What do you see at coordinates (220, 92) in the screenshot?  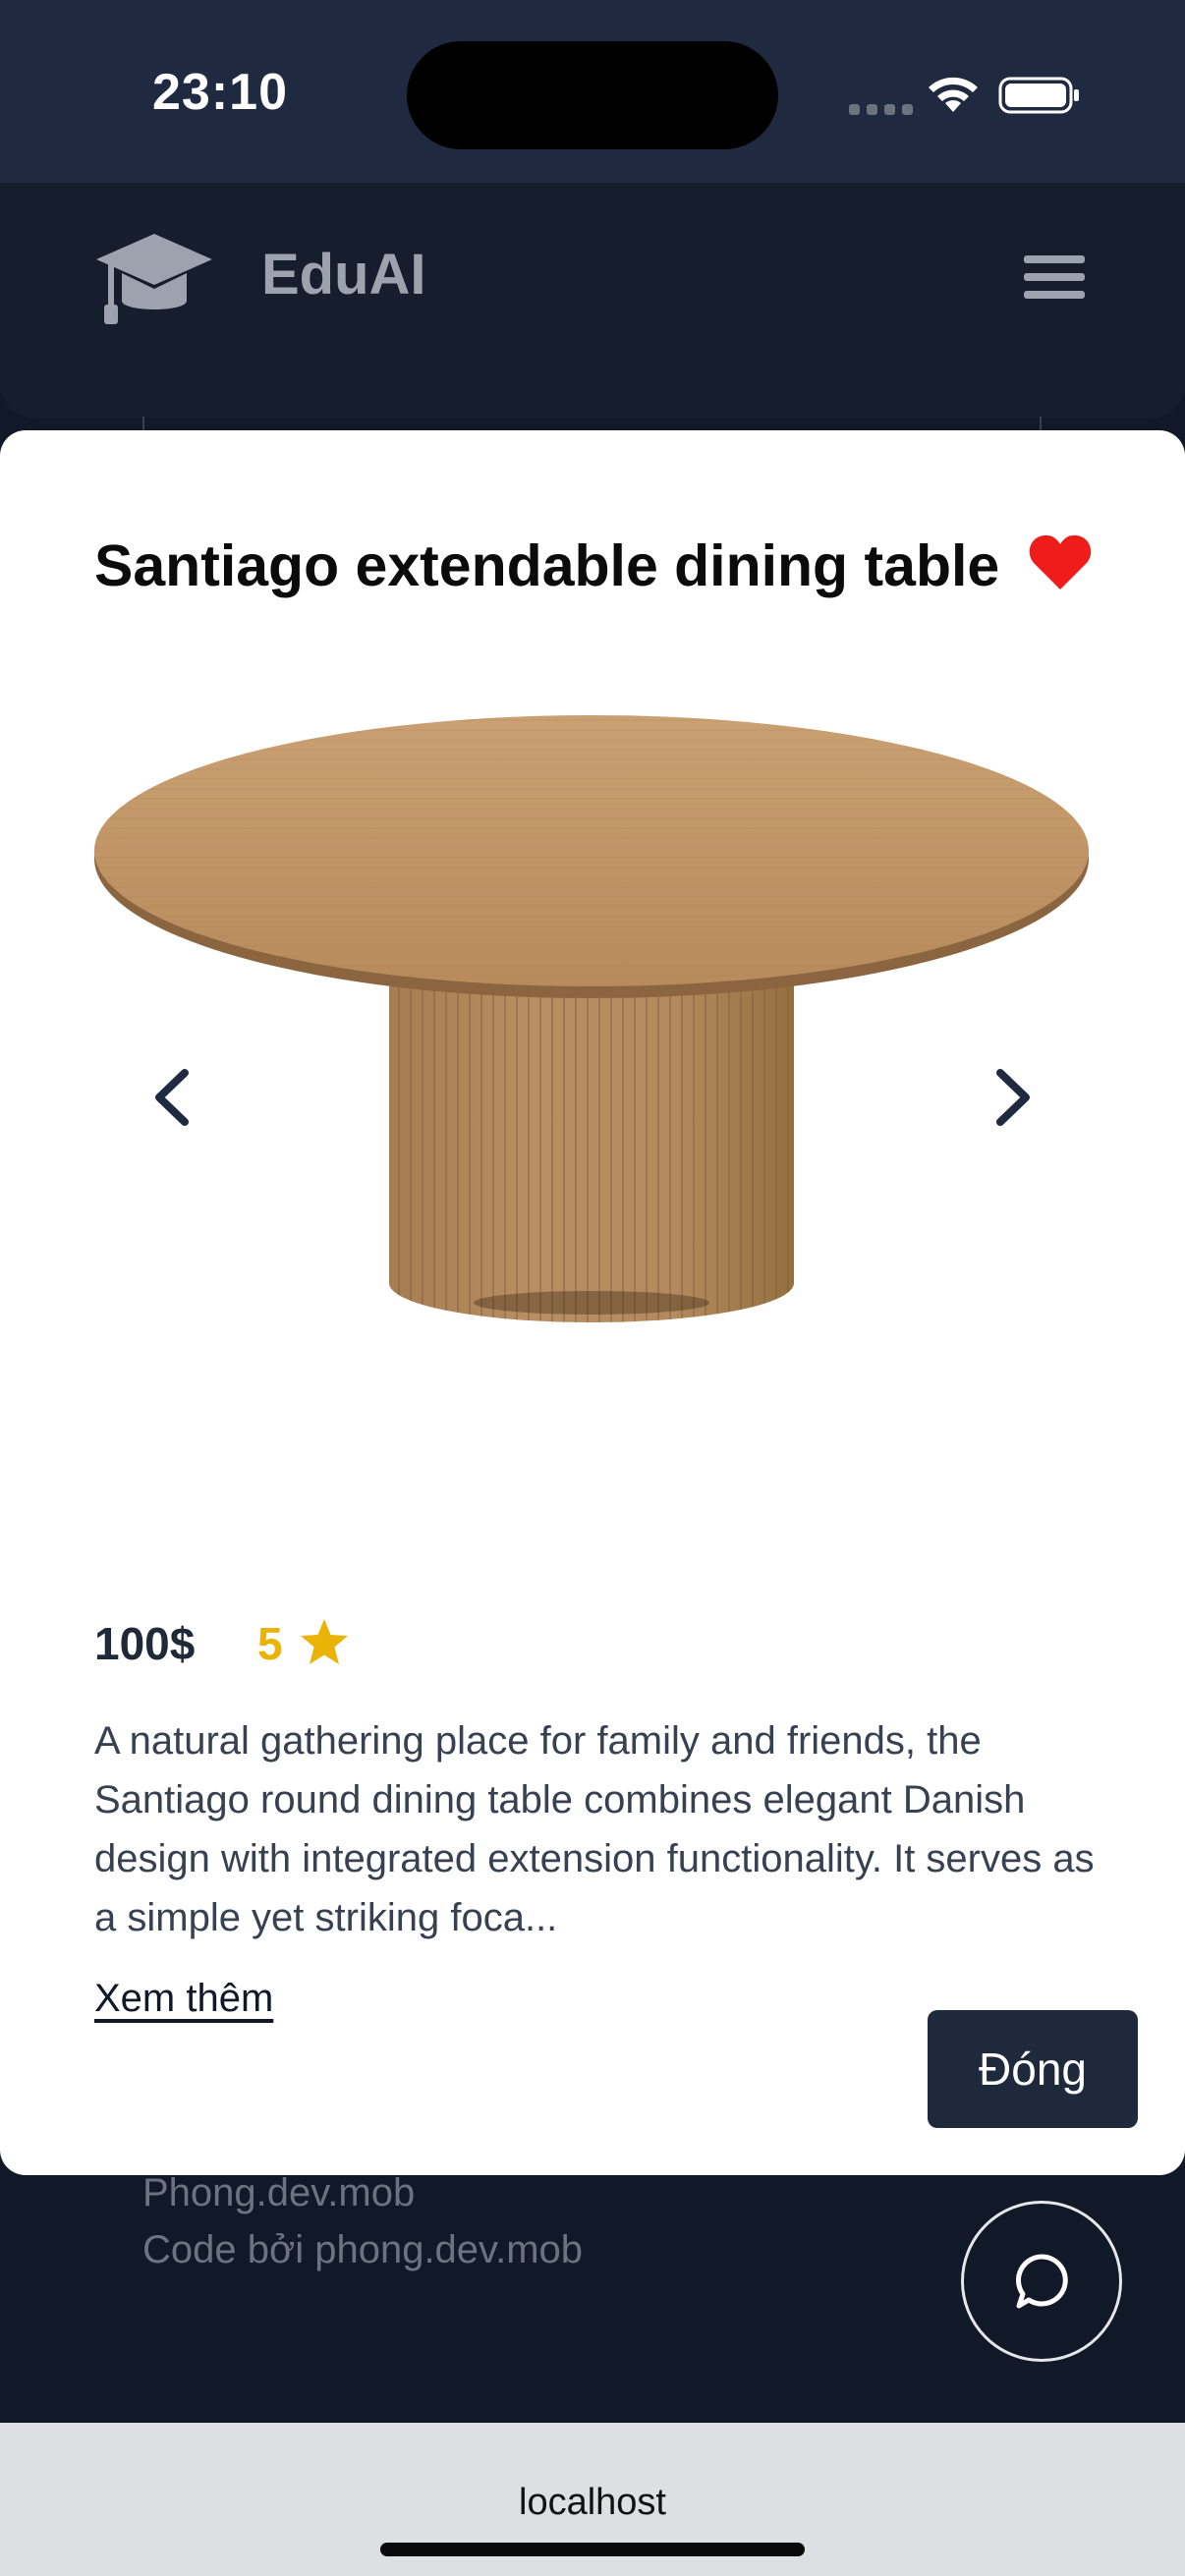 I see `status-time: 23:10` at bounding box center [220, 92].